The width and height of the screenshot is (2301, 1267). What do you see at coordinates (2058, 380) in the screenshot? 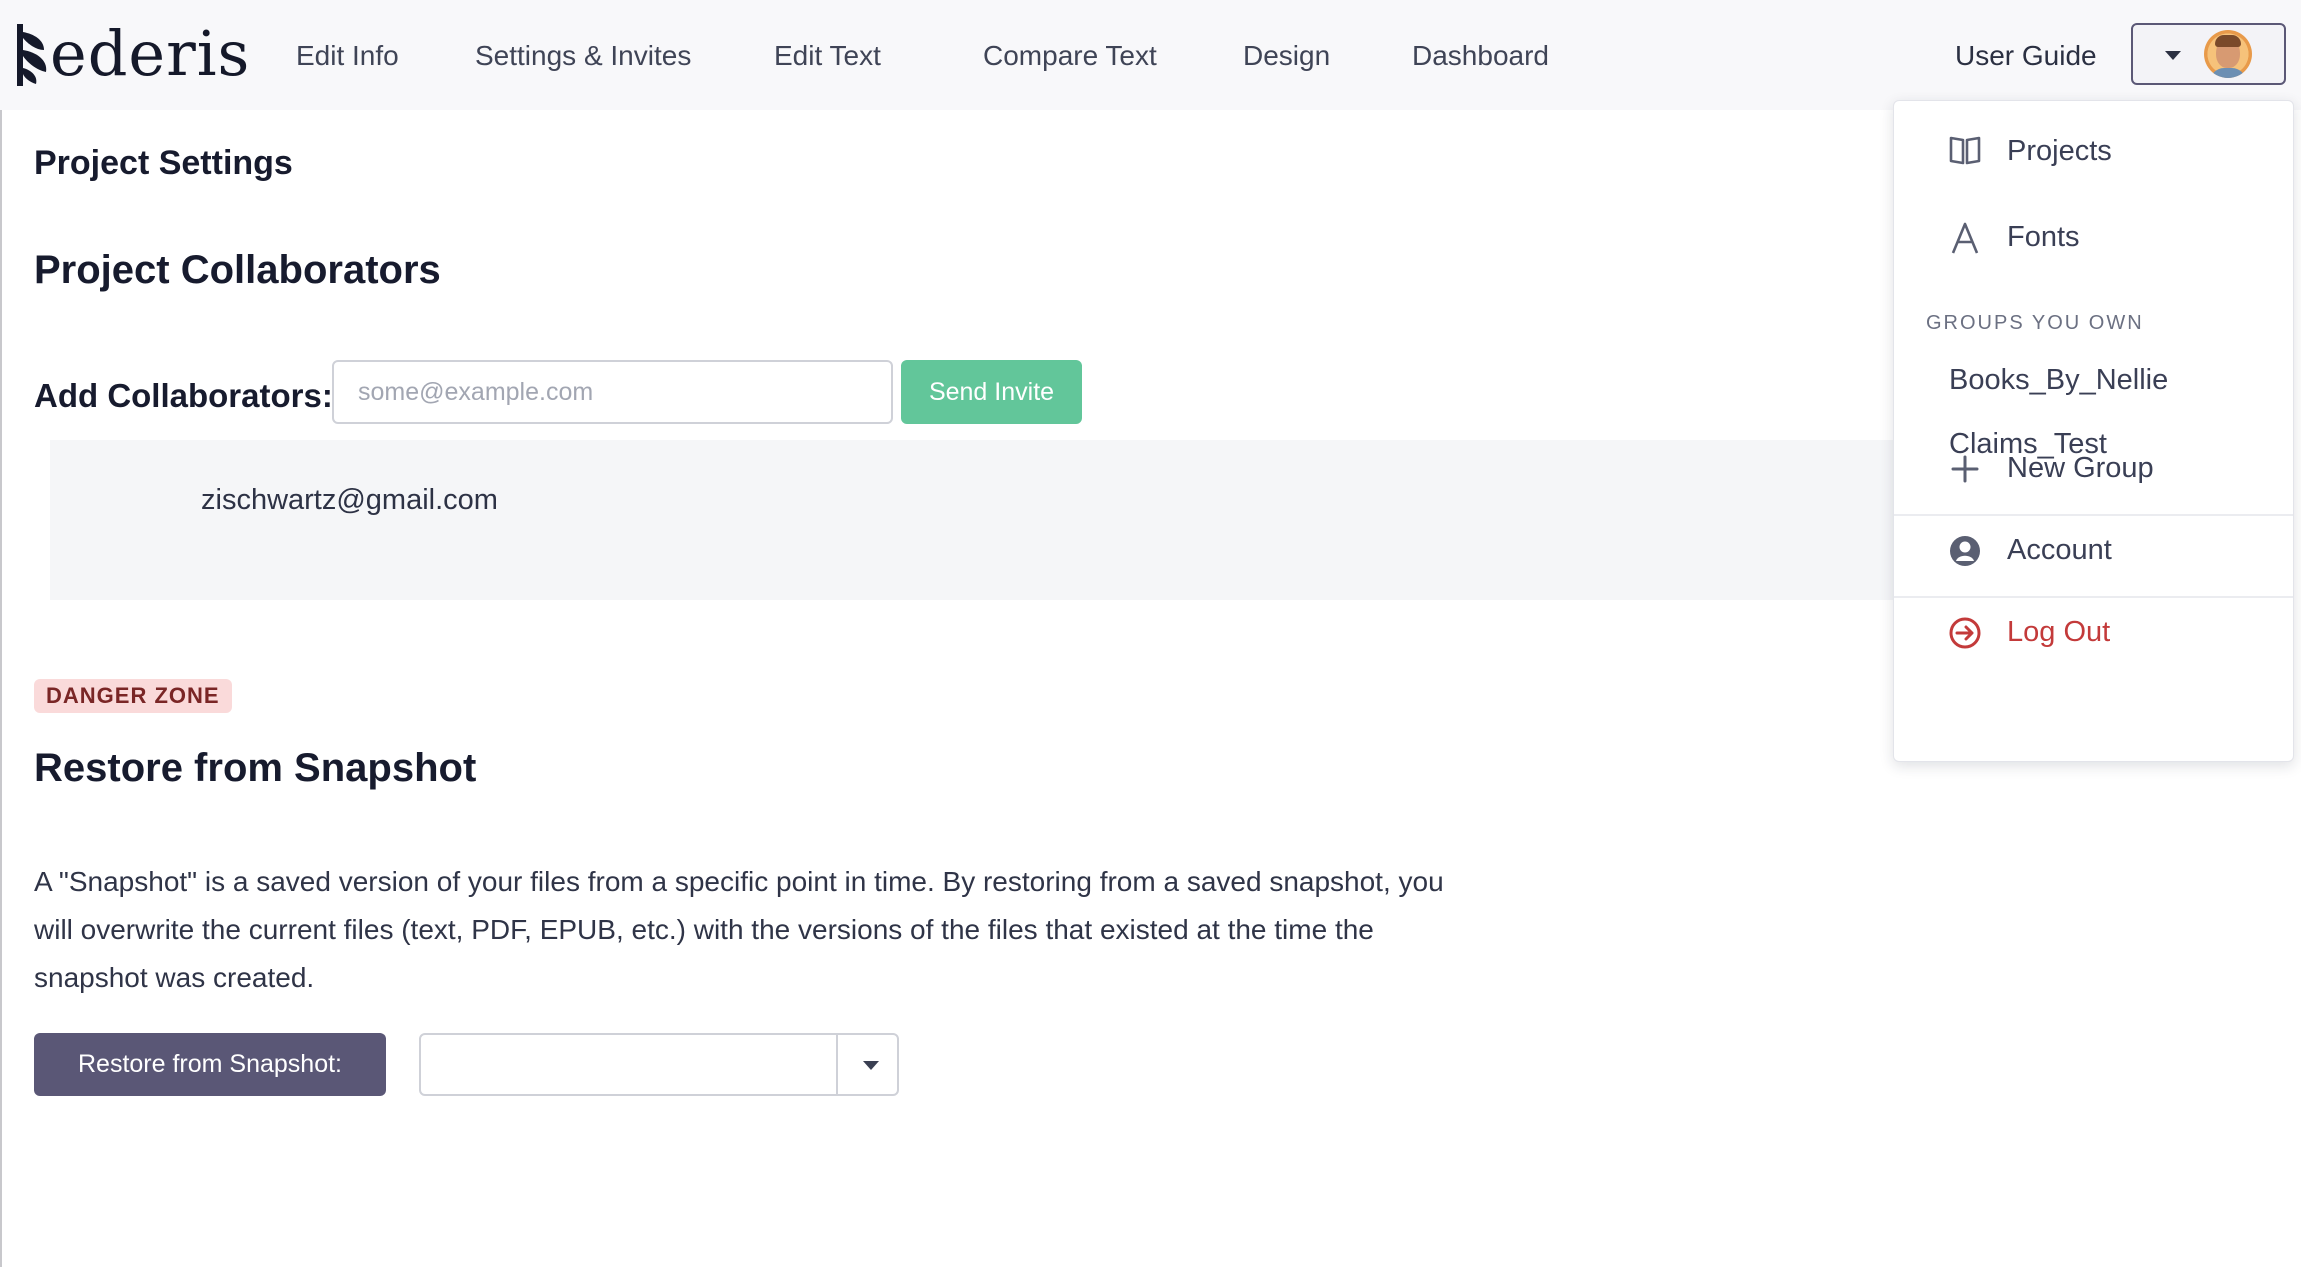
I see `group-item: Books_By_Nellie` at bounding box center [2058, 380].